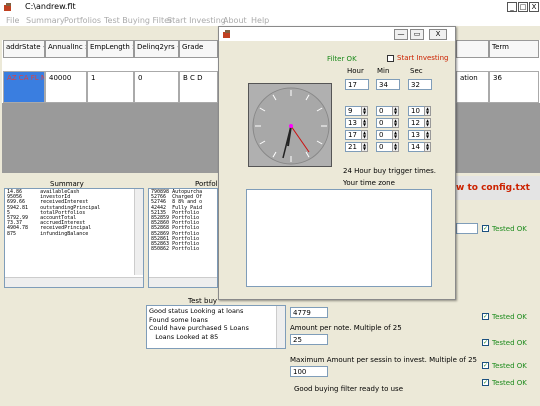 The image size is (540, 406). What do you see at coordinates (110, 87) in the screenshot?
I see `cell-emplength: 1` at bounding box center [110, 87].